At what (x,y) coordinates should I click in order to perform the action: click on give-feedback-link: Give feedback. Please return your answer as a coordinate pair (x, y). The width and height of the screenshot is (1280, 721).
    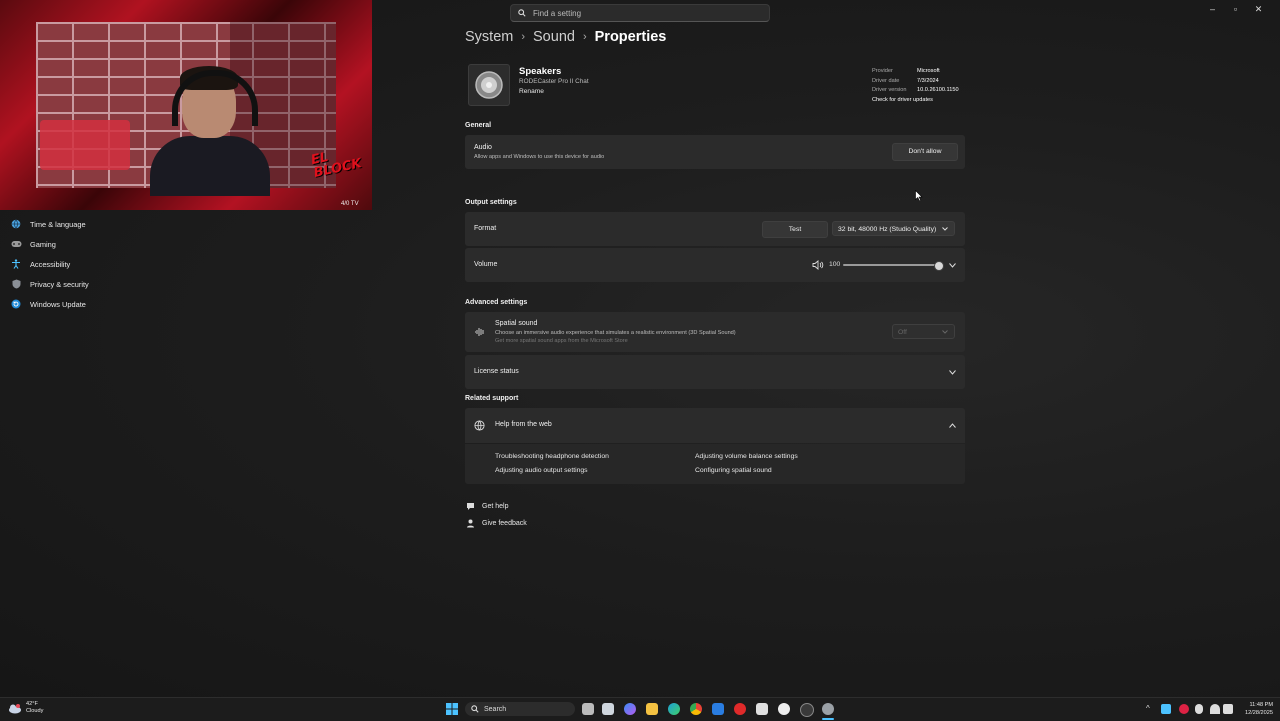
    Looking at the image, I should click on (496, 523).